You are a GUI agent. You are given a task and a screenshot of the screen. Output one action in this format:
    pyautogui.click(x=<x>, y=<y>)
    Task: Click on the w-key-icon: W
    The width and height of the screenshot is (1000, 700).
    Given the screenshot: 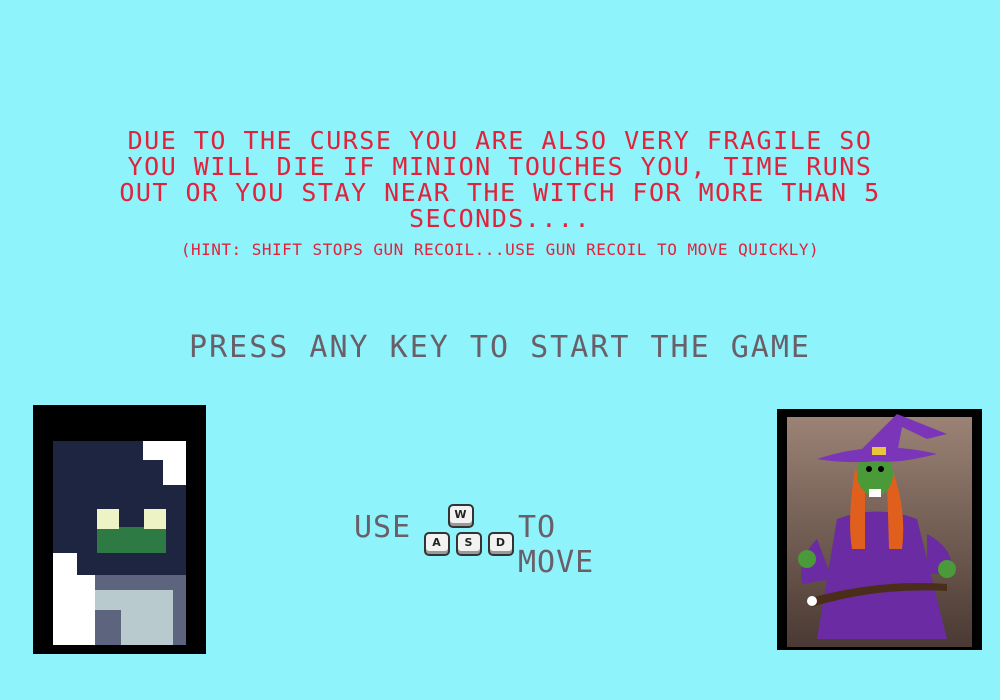 What is the action you would take?
    pyautogui.click(x=461, y=516)
    